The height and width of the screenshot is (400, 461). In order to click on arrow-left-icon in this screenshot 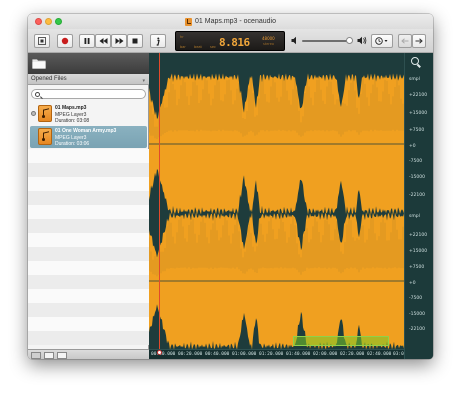, I will do `click(405, 41)`.